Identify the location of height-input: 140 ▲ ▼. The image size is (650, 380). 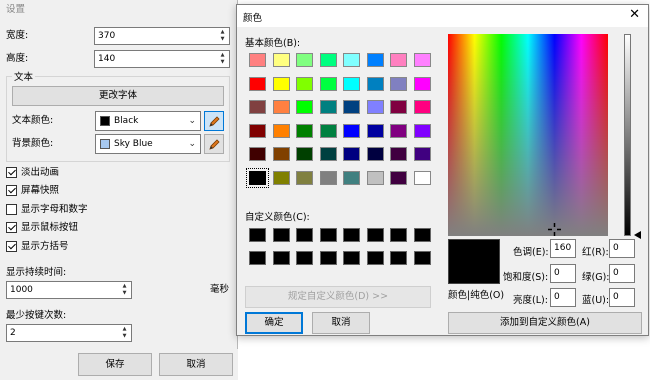
(162, 59).